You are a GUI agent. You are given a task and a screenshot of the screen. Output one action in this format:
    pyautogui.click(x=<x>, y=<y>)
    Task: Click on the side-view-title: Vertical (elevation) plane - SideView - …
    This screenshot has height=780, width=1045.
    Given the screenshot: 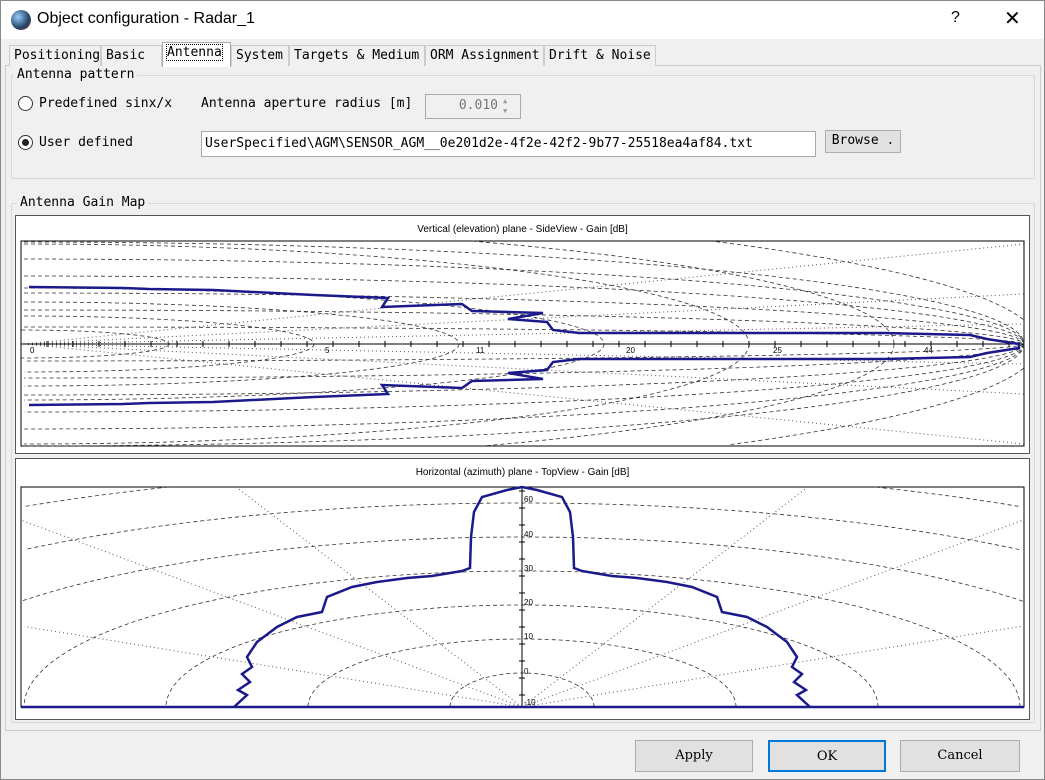 What is the action you would take?
    pyautogui.click(x=522, y=229)
    